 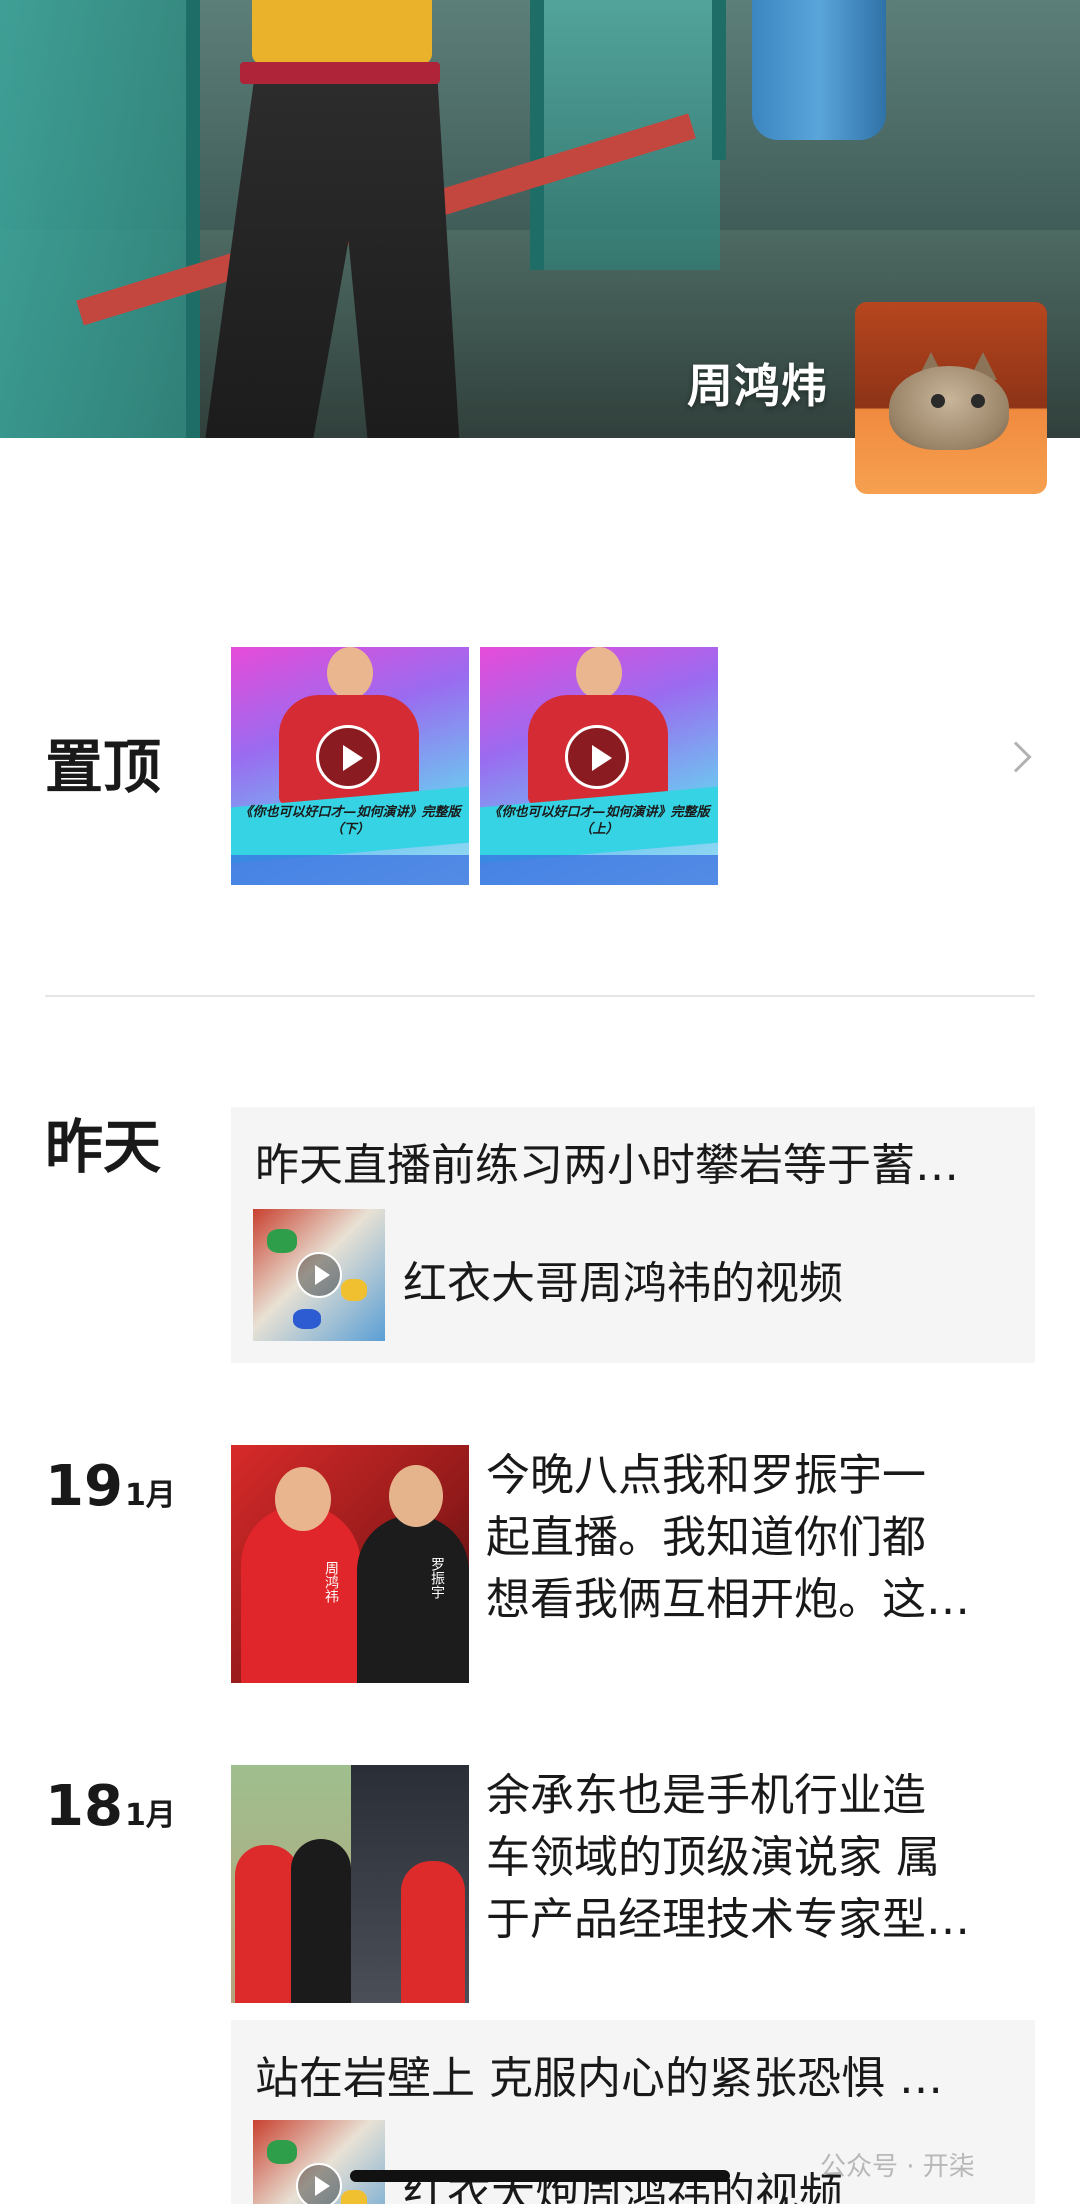 I want to click on post-text-line: 余承东也是手机行业造, so click(x=706, y=1795).